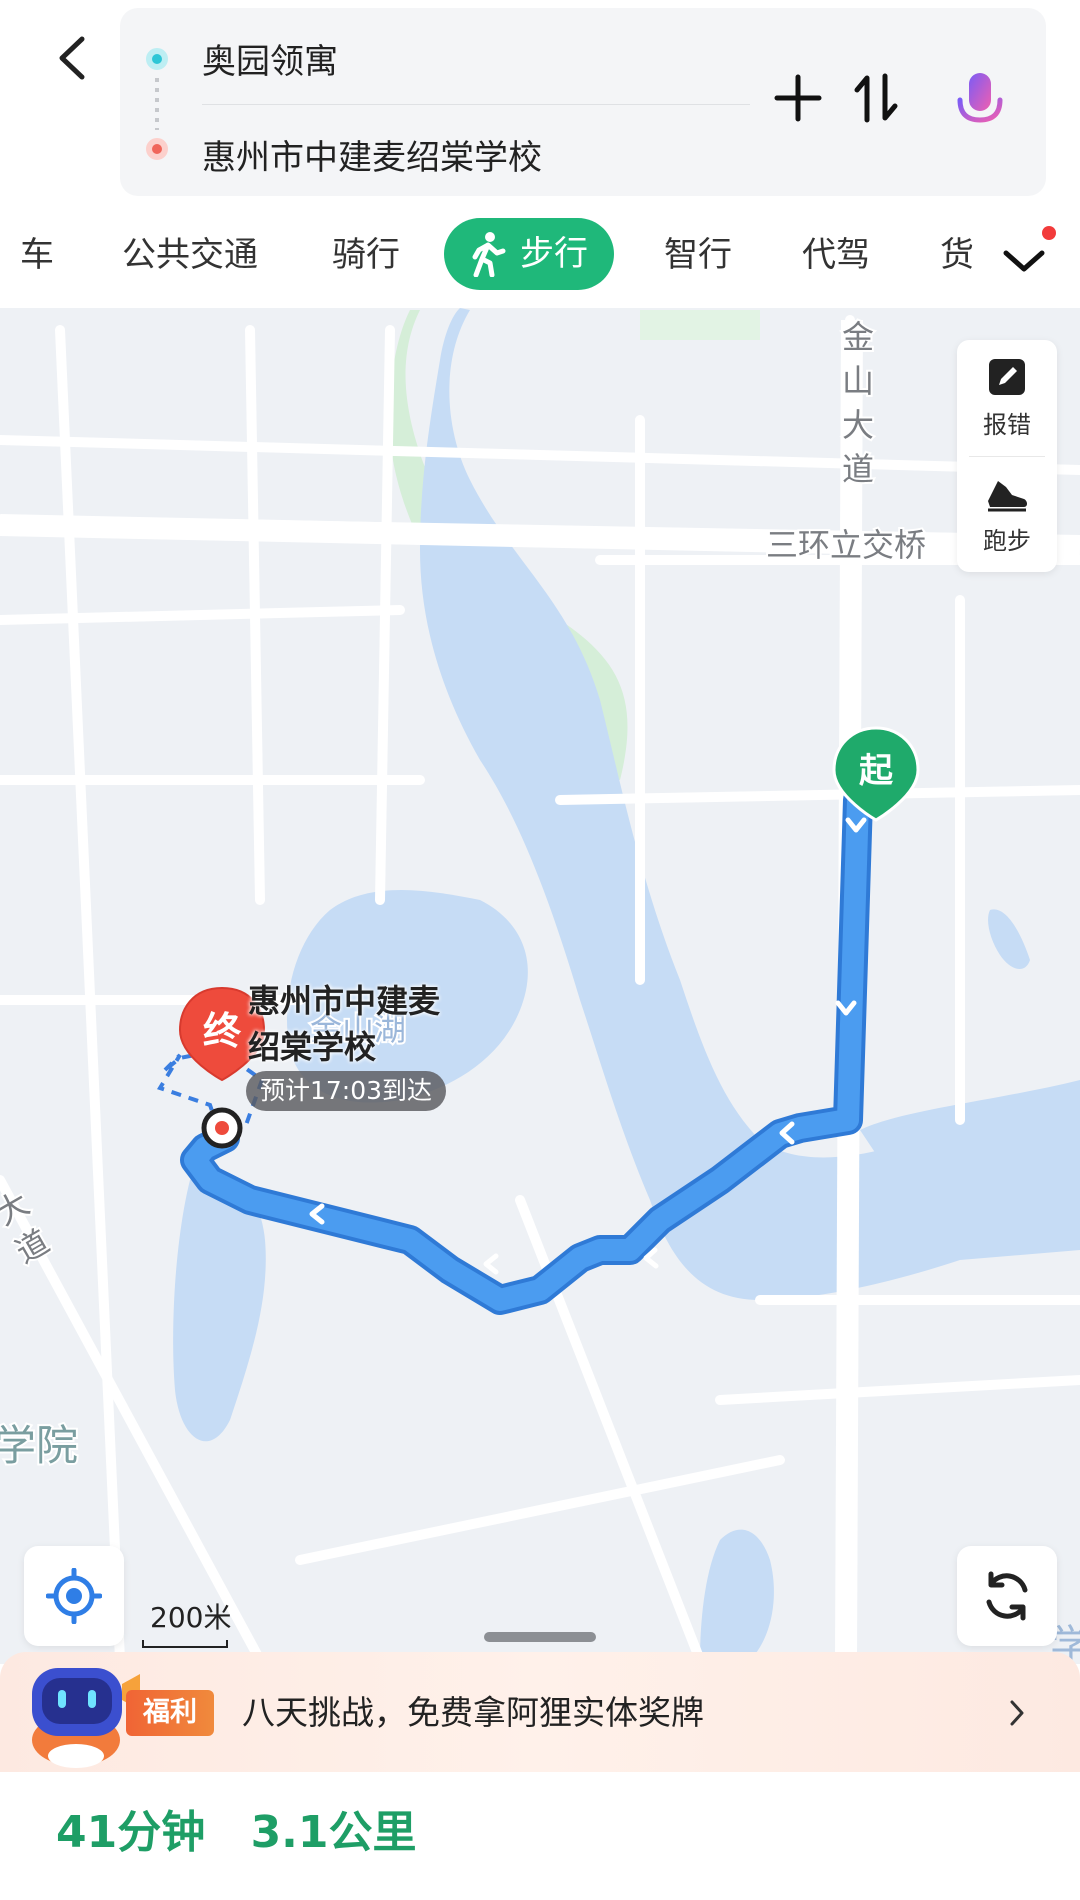 This screenshot has width=1080, height=1900. What do you see at coordinates (1049, 233) in the screenshot?
I see `notification-dot` at bounding box center [1049, 233].